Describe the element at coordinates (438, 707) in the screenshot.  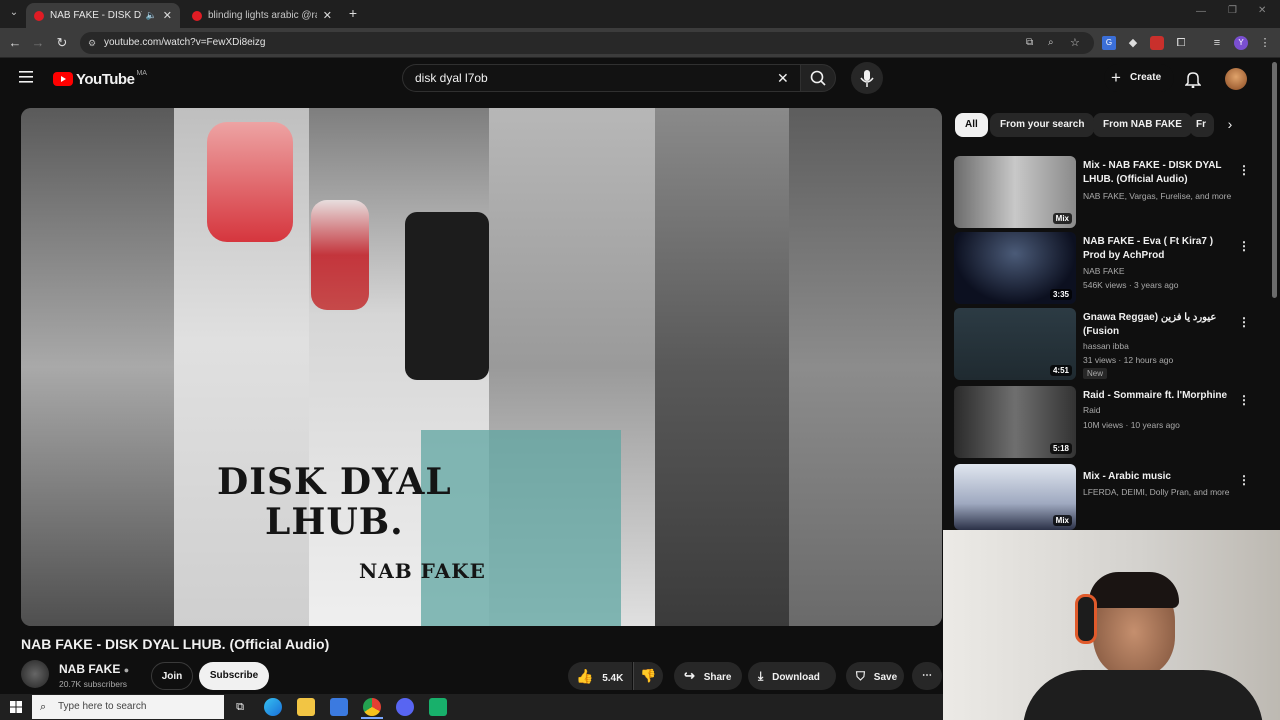
I see `app-green-icon` at that location.